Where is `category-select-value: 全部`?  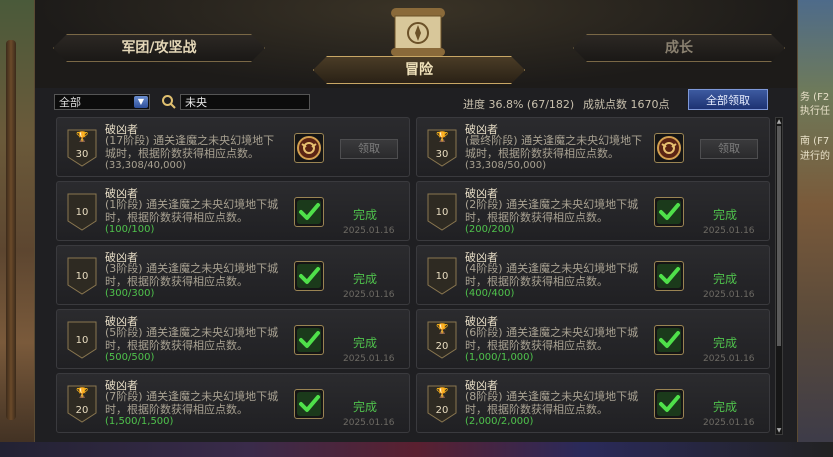 category-select-value: 全部 is located at coordinates (70, 102).